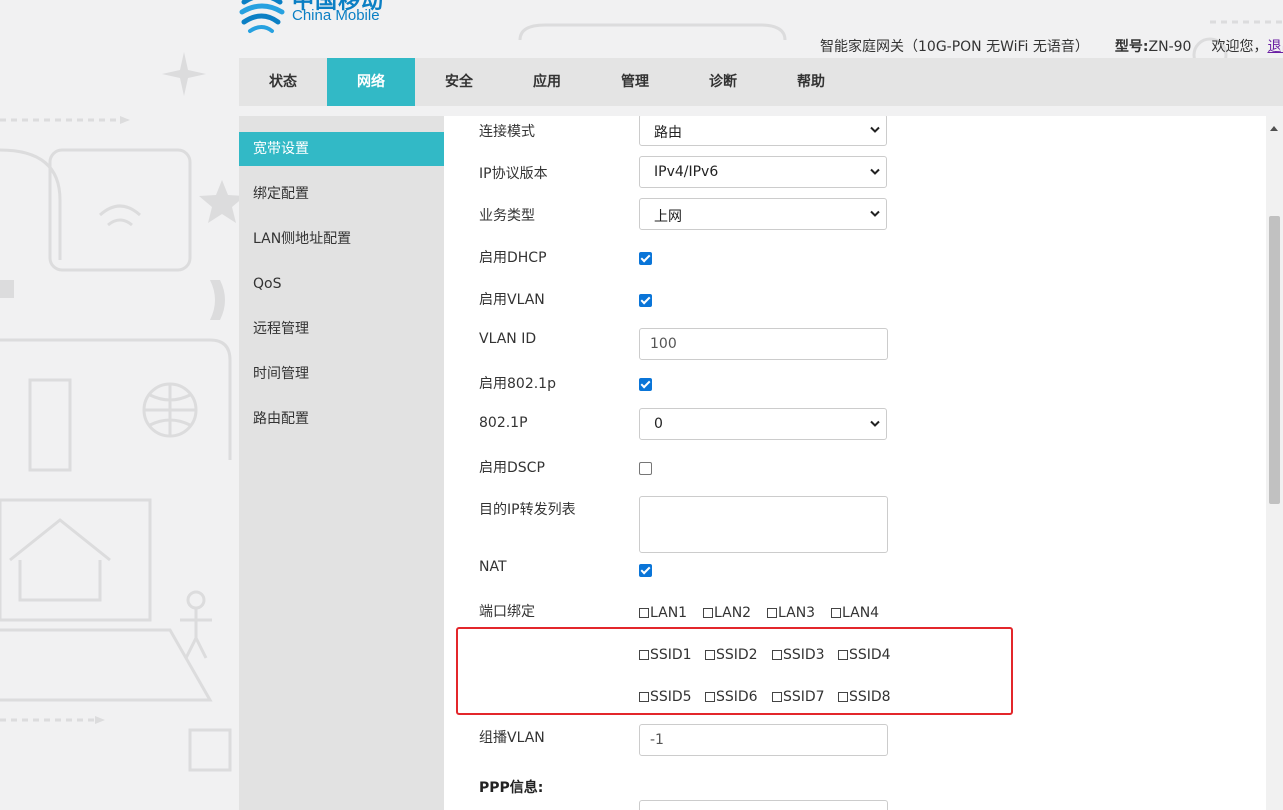 The image size is (1283, 810). Describe the element at coordinates (763, 131) in the screenshot. I see `connection-mode-select: 路由` at that location.